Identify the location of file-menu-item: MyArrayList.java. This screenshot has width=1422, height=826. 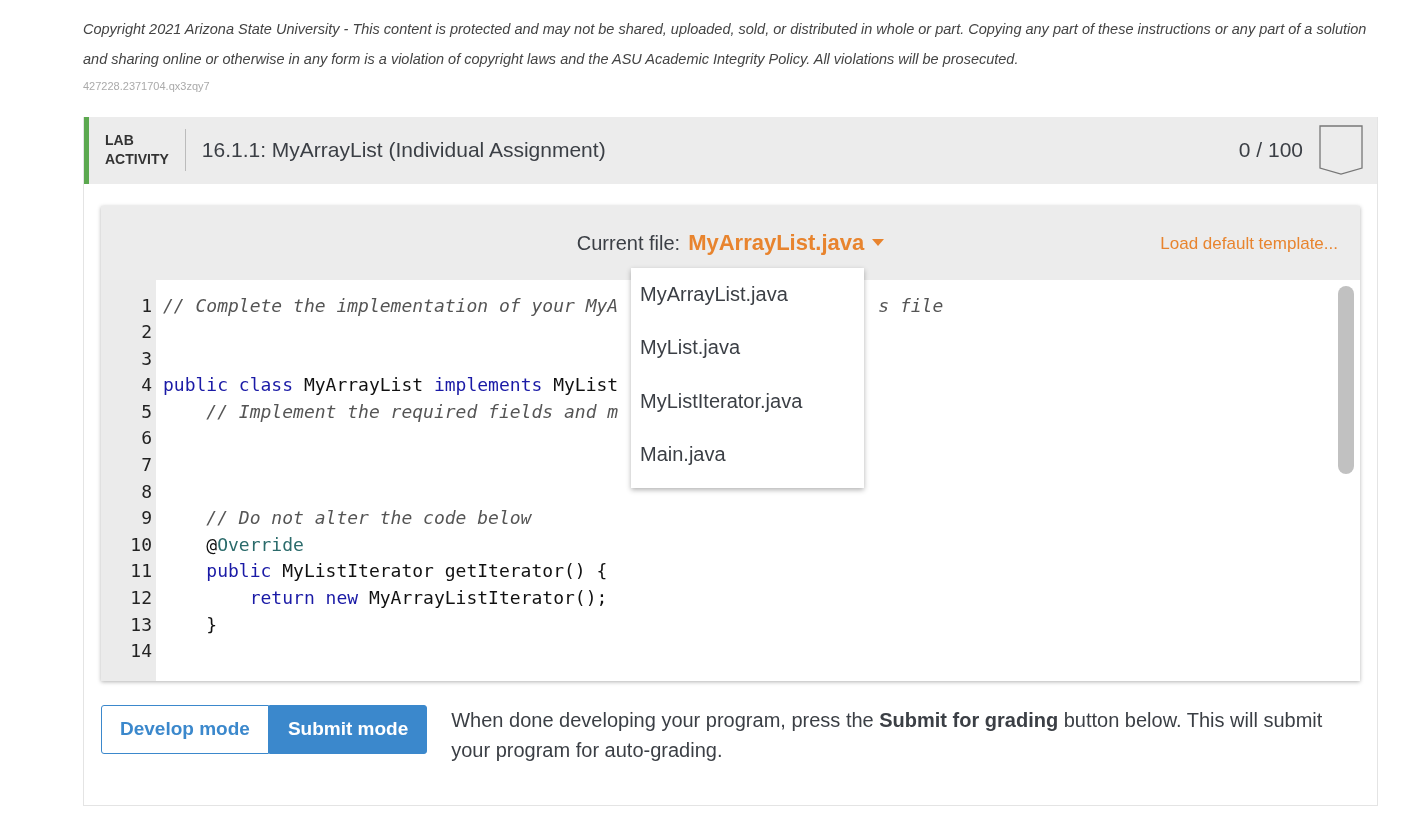
(747, 297).